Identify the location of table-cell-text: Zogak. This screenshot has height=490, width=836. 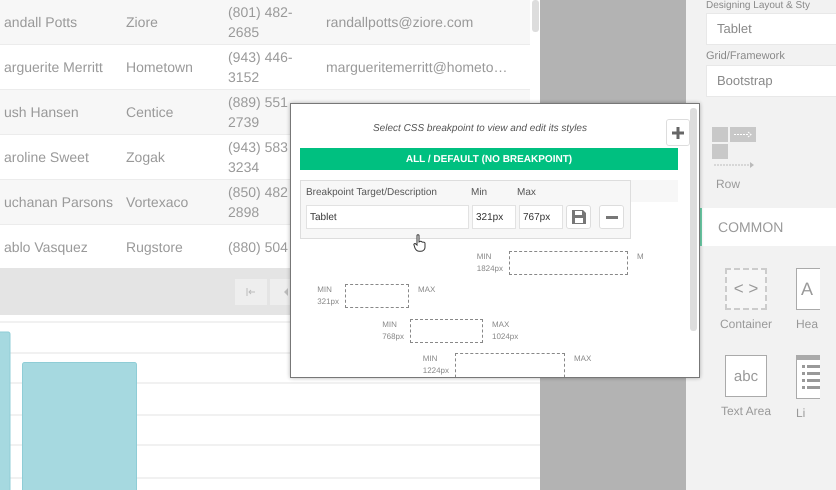
(145, 157).